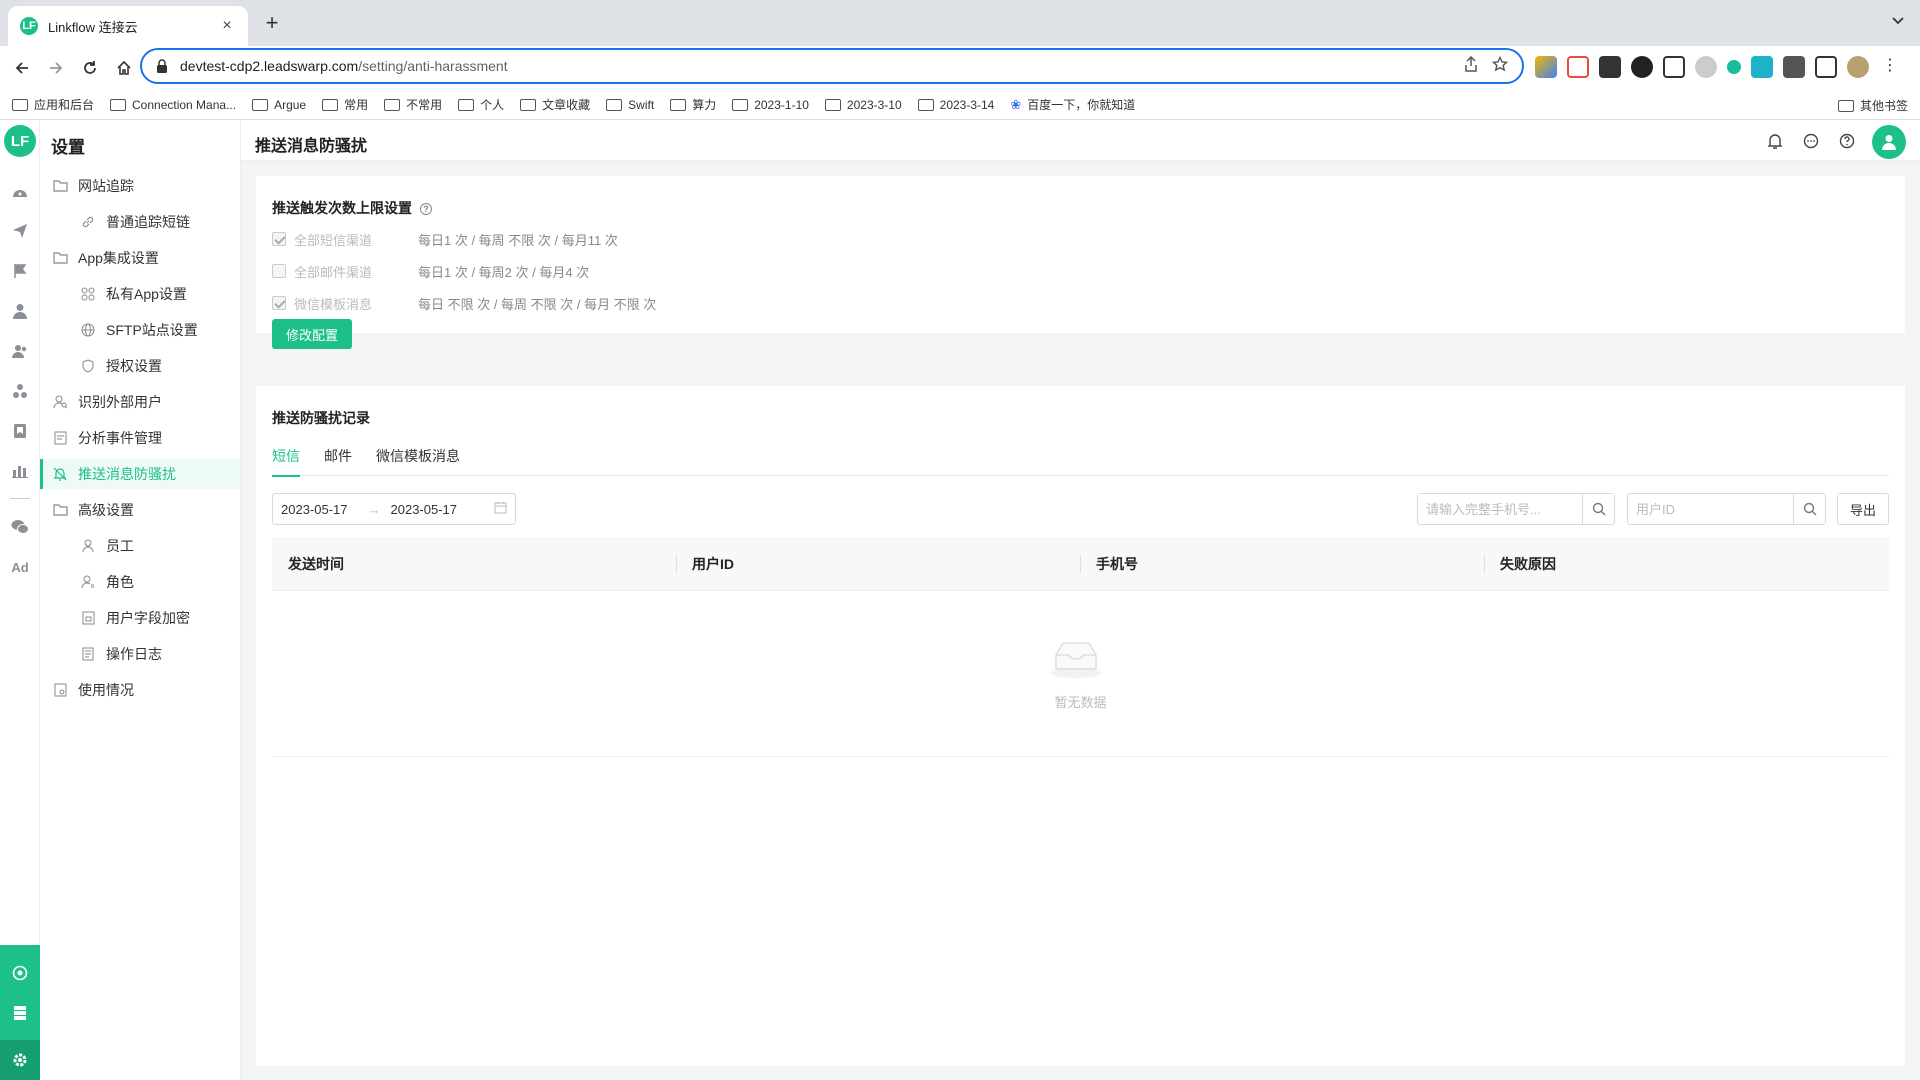  Describe the element at coordinates (286, 461) in the screenshot. I see `tab-sms: 短信` at that location.